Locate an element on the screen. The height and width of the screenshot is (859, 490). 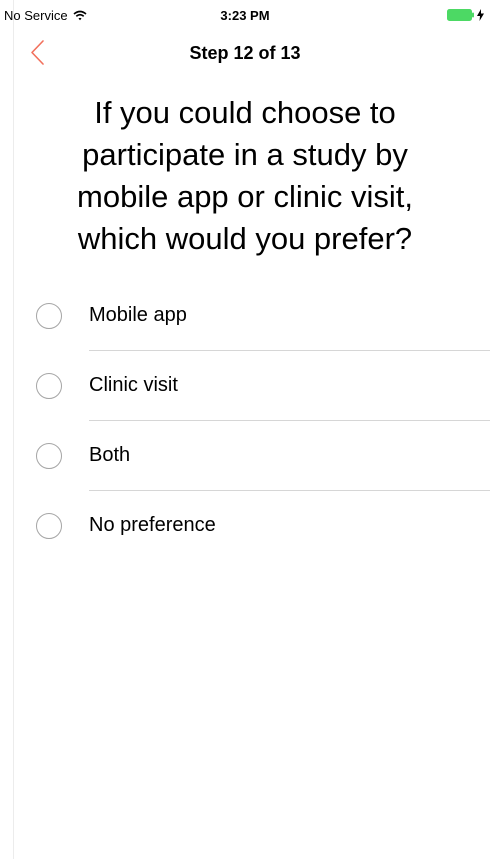
choice-clinic-visit: Clinic visit is located at coordinates (245, 386).